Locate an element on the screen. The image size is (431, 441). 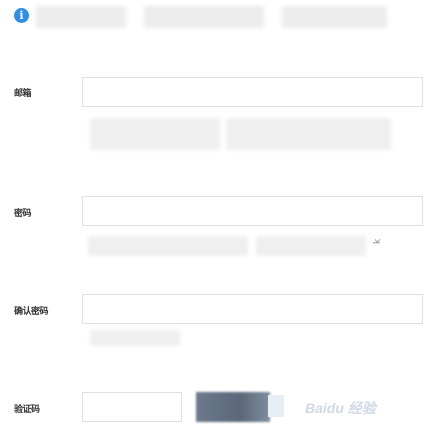
captcha-image is located at coordinates (233, 407).